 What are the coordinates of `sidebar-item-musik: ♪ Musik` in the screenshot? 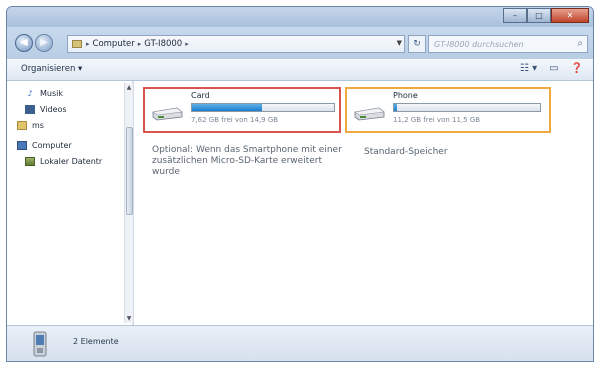 It's located at (44, 93).